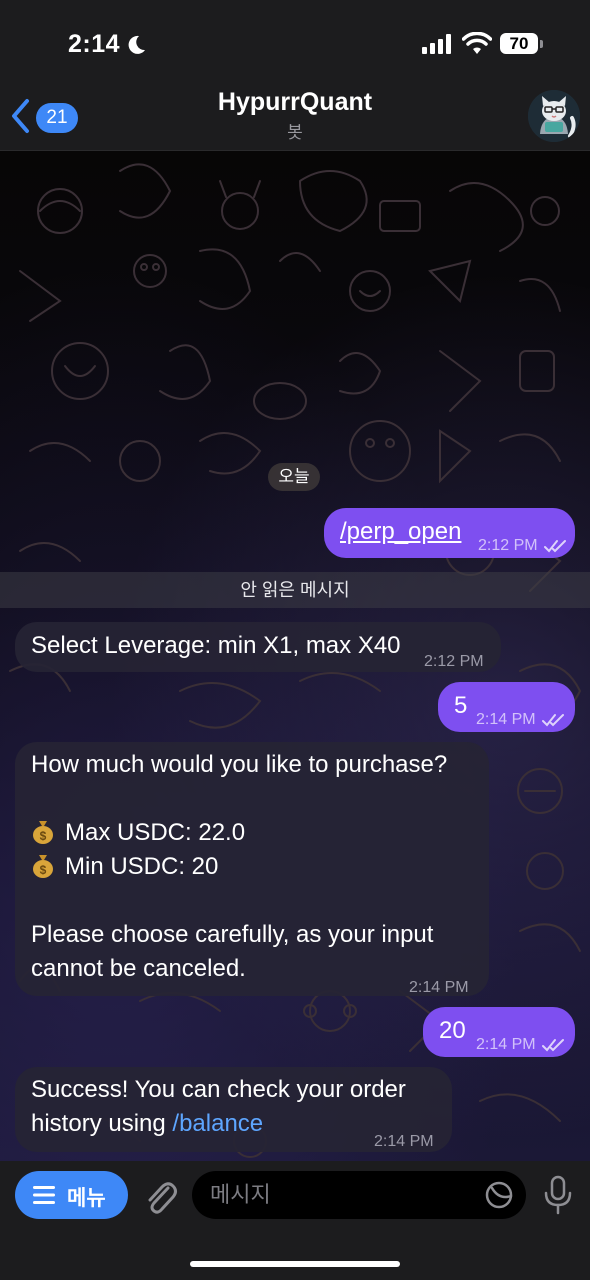  I want to click on message-incoming: Select Leverage: min X1, max X40 2:12 PM, so click(258, 647).